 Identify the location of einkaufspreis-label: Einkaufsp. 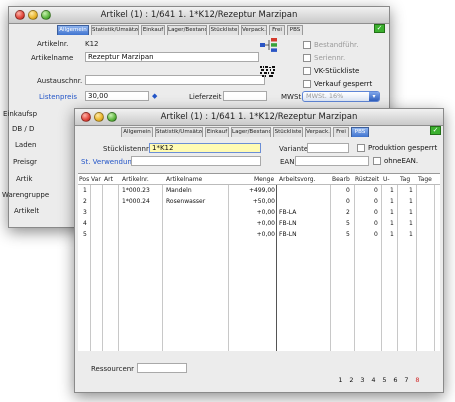
(20, 114).